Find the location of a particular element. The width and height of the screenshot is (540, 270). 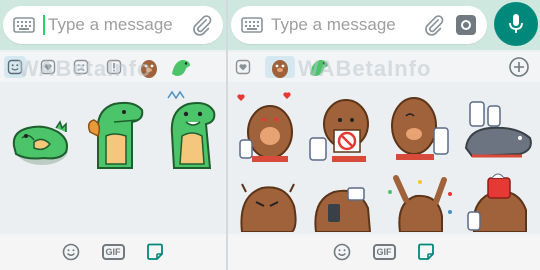

tab-sad is located at coordinates (81, 67).